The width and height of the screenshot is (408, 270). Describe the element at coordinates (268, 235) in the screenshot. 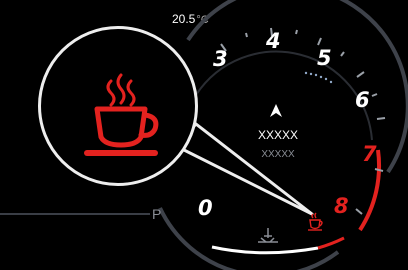

I see `oil-level-icon` at that location.